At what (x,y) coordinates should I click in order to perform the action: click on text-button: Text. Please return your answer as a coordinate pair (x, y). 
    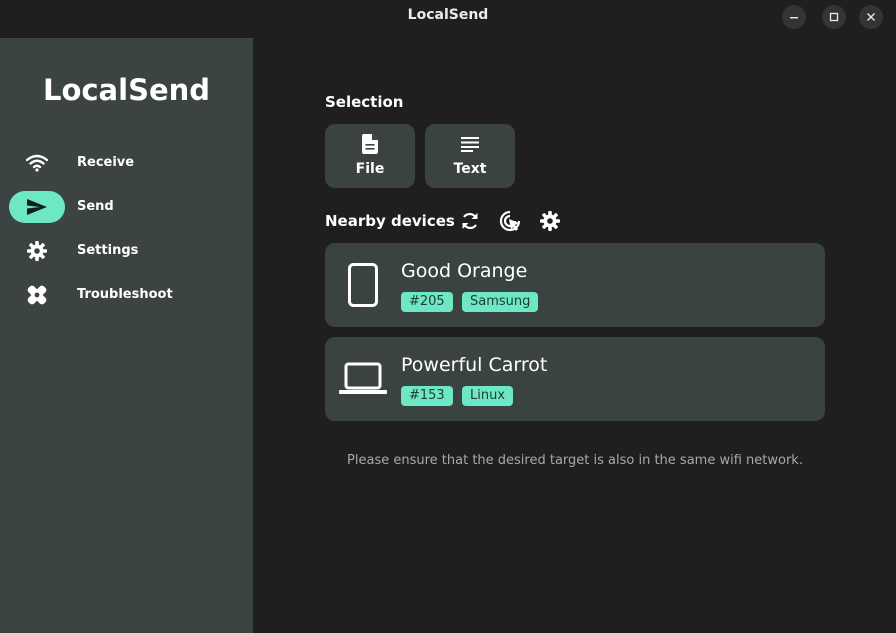
    Looking at the image, I should click on (470, 156).